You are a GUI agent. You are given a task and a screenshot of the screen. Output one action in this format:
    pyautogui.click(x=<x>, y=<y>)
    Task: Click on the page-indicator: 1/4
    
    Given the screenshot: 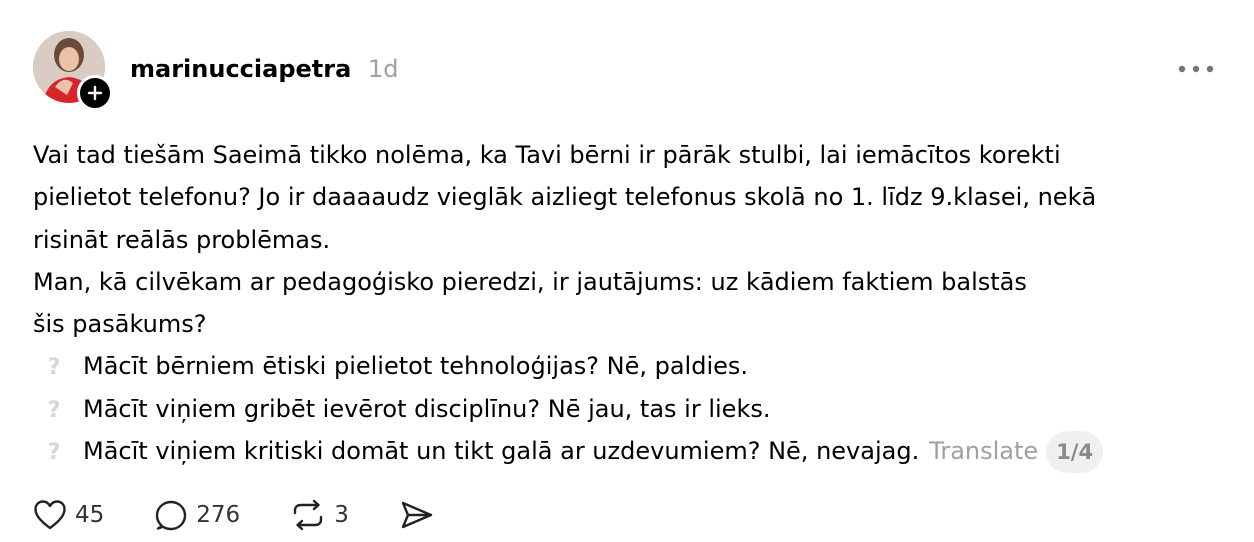 What is the action you would take?
    pyautogui.click(x=1075, y=452)
    